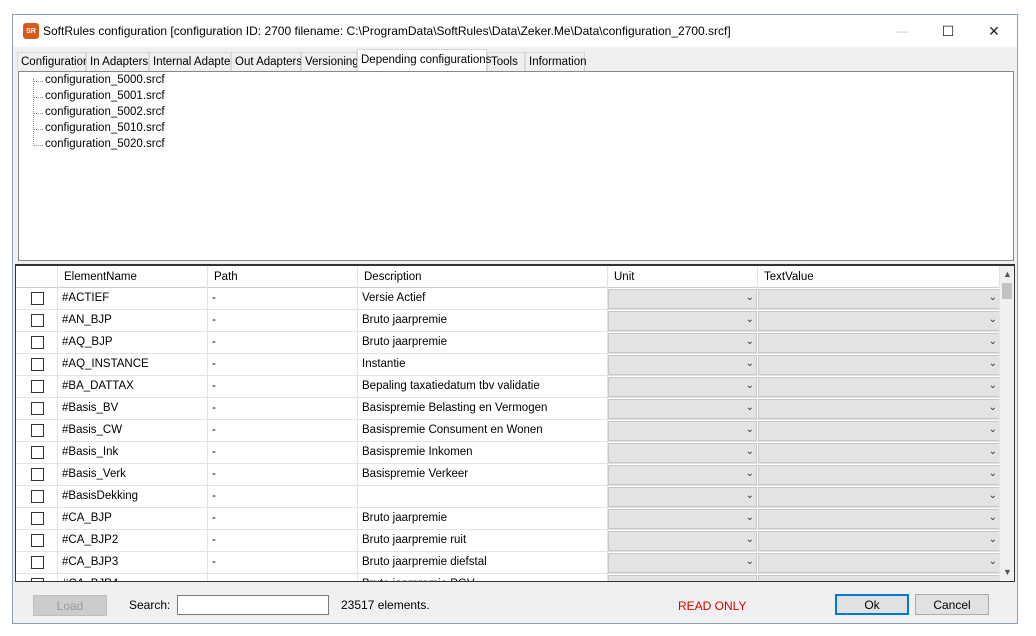 Image resolution: width=1036 pixels, height=636 pixels. I want to click on table-row: #CA_BJP2- Bruto jaarpremie ruit ⌄ ⌄, so click(508, 541).